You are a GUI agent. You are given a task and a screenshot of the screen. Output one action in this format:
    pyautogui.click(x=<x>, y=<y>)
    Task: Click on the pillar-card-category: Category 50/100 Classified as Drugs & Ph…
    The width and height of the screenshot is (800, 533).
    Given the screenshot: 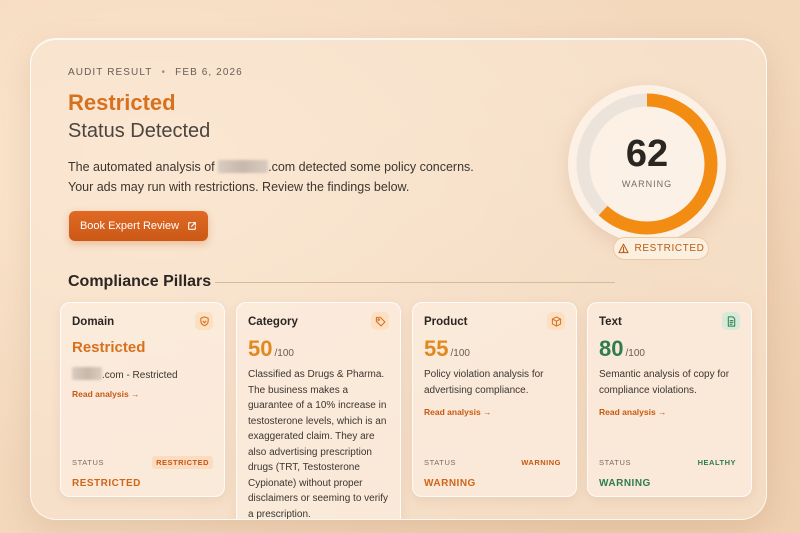 What is the action you would take?
    pyautogui.click(x=318, y=411)
    